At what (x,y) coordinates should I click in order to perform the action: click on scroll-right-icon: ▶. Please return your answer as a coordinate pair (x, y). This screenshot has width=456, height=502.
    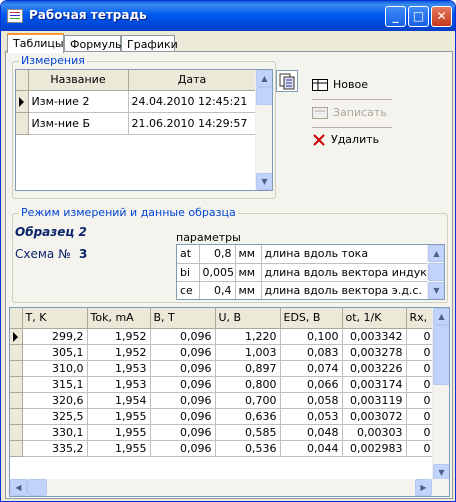
    Looking at the image, I should click on (423, 487).